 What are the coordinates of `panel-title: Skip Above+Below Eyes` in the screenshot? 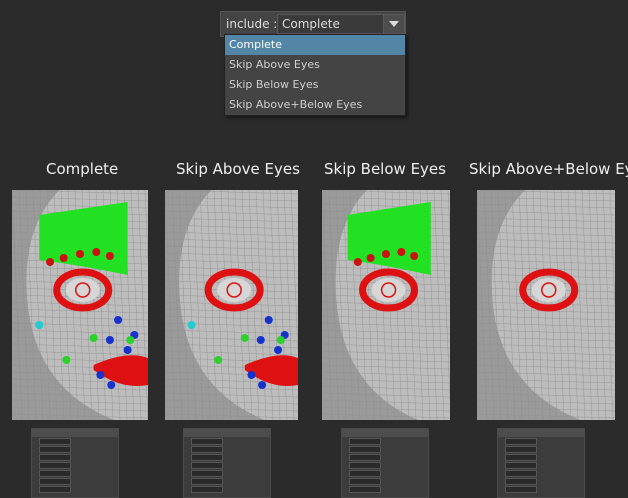 It's located at (548, 169).